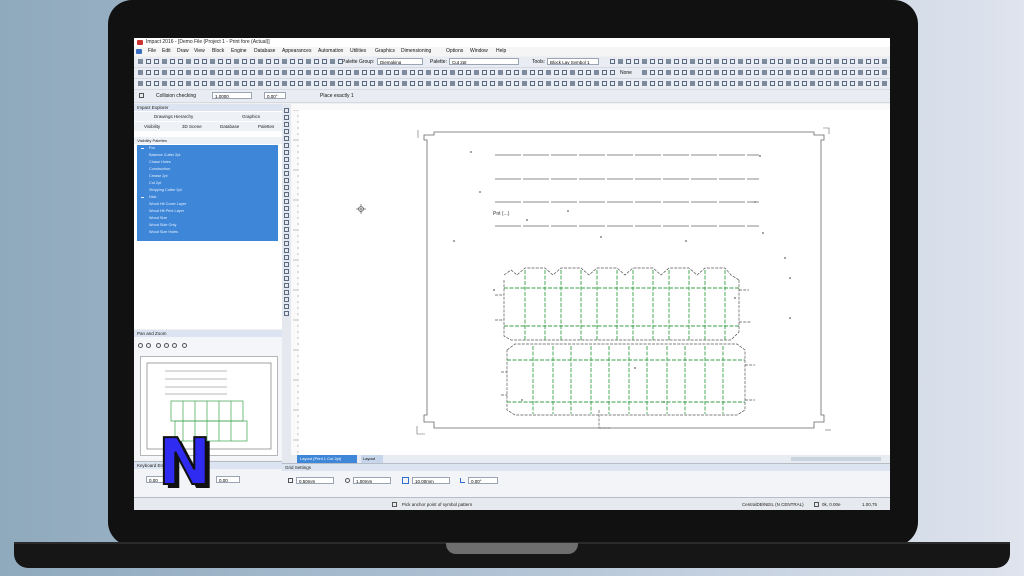  Describe the element at coordinates (454, 51) in the screenshot. I see `menu-options: Options` at that location.